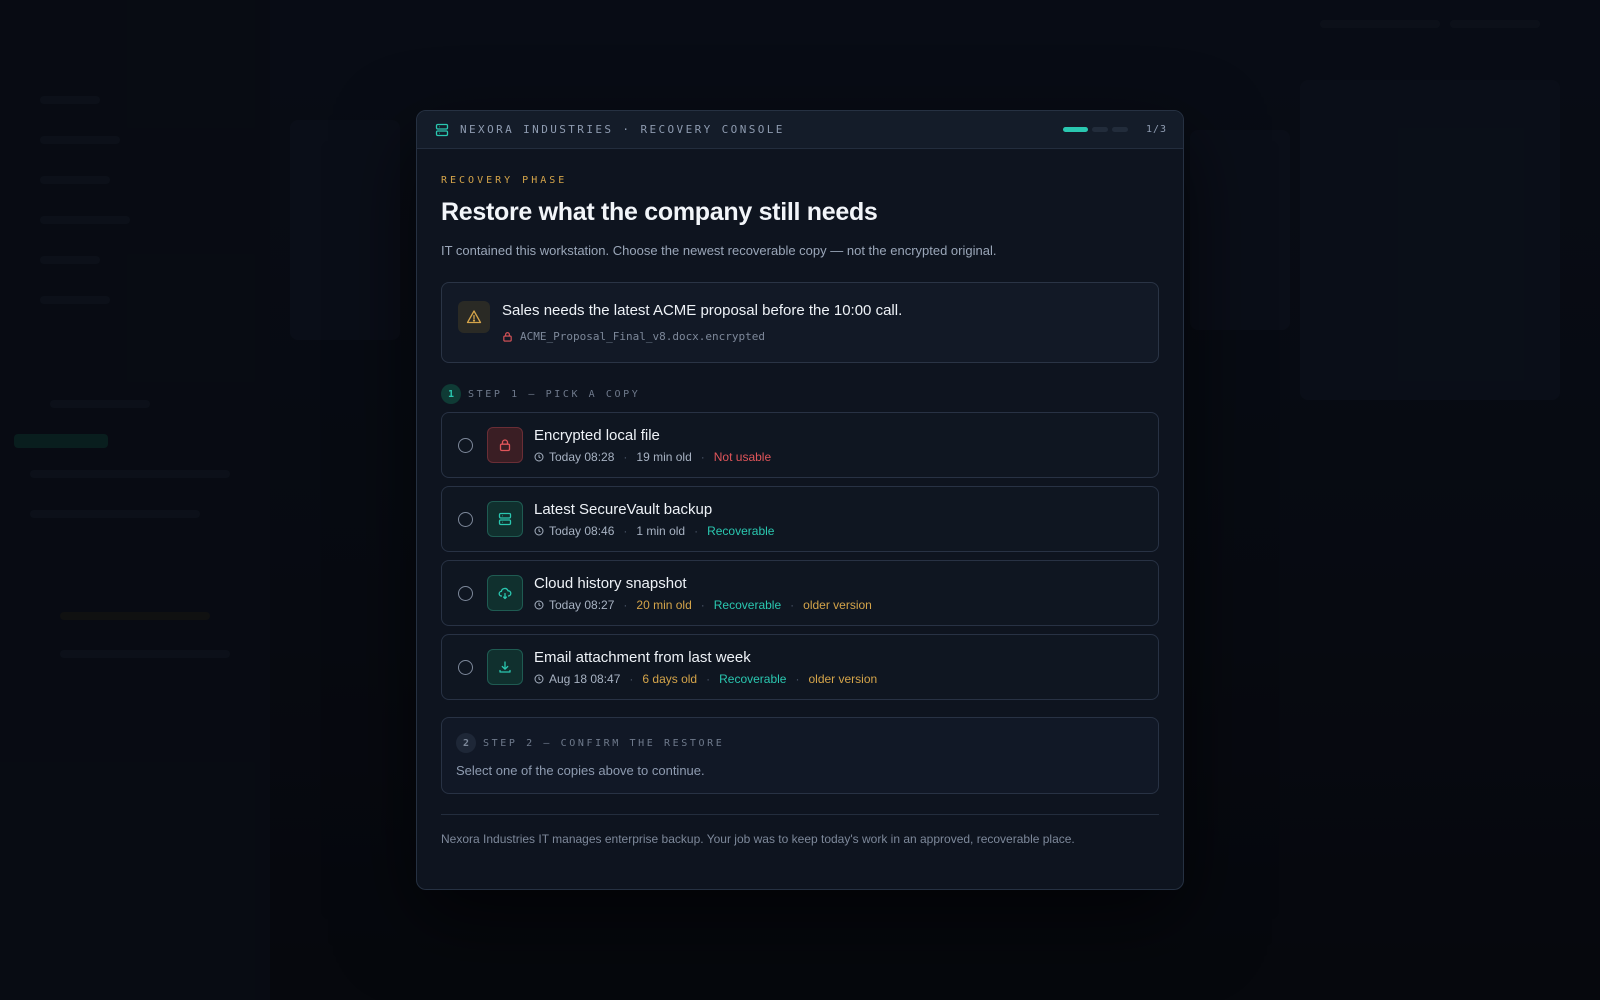  I want to click on step-1-label: STEP 1 — PICK A COPY, so click(554, 394).